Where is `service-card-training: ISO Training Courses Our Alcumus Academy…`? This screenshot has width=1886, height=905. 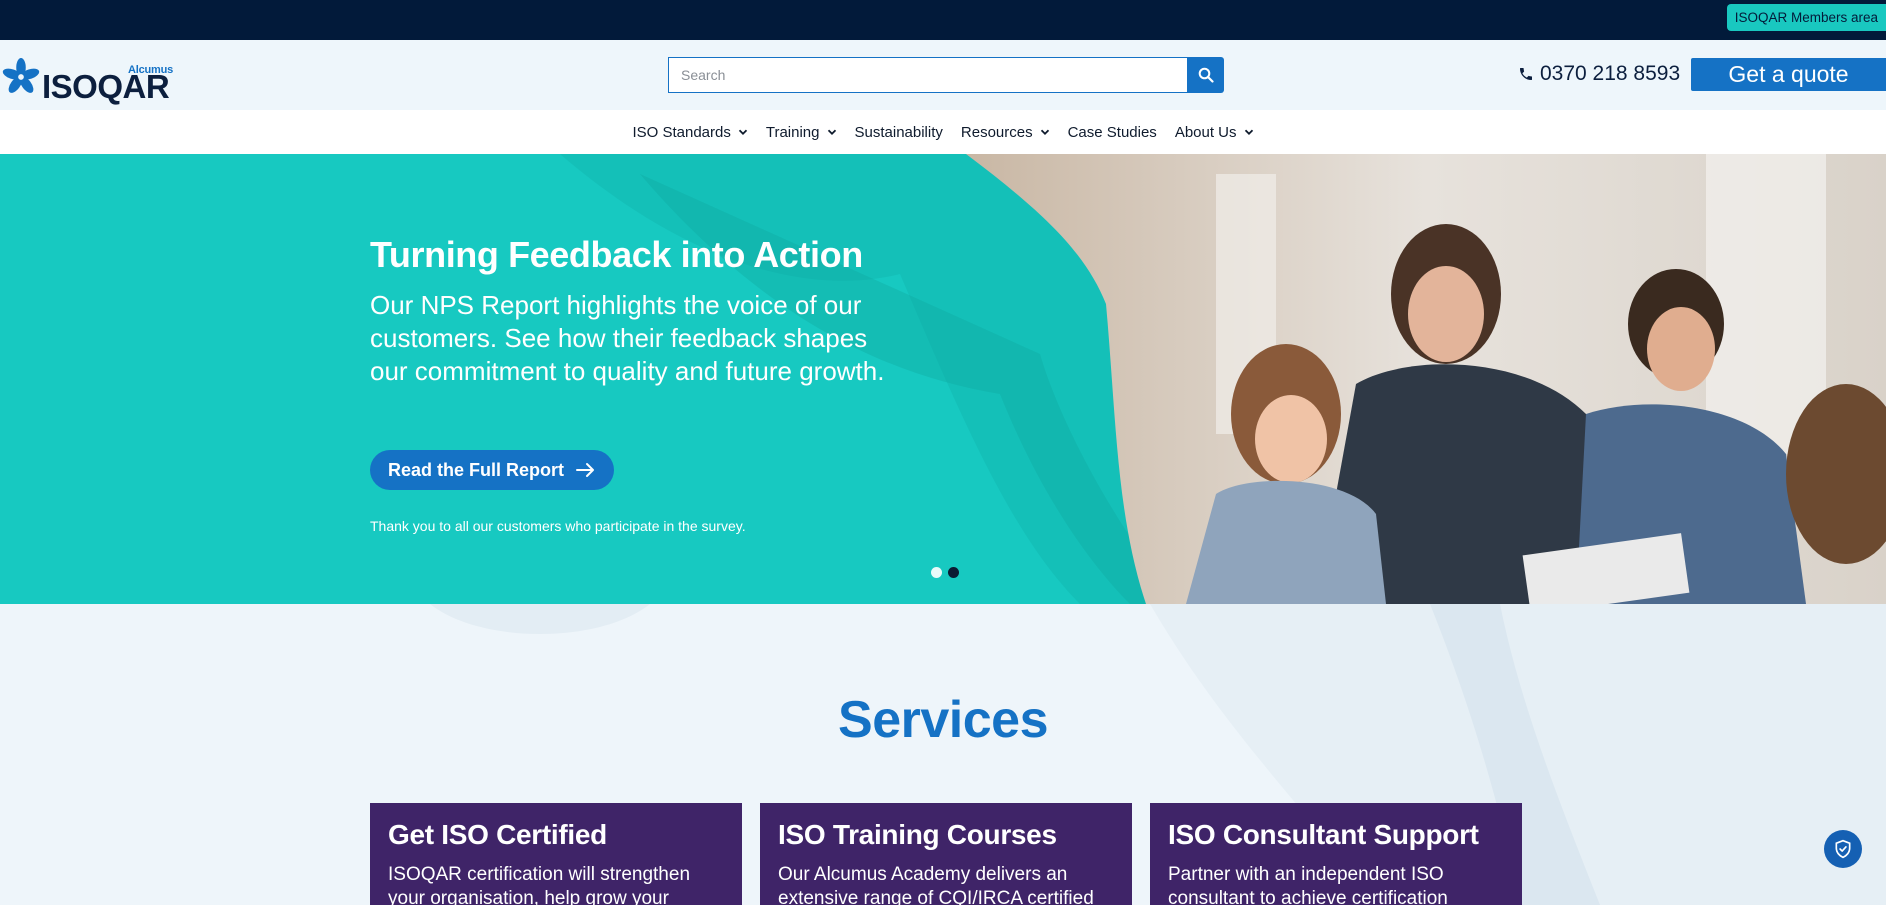
service-card-training: ISO Training Courses Our Alcumus Academy… is located at coordinates (946, 854).